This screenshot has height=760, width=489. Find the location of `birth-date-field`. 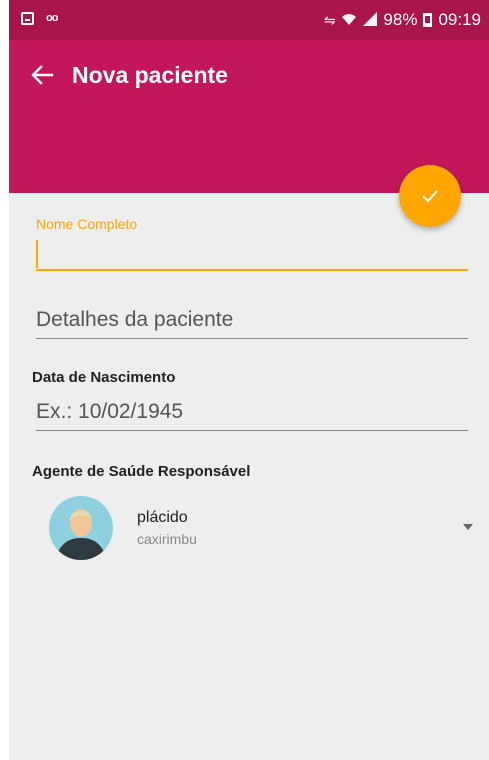

birth-date-field is located at coordinates (252, 416).